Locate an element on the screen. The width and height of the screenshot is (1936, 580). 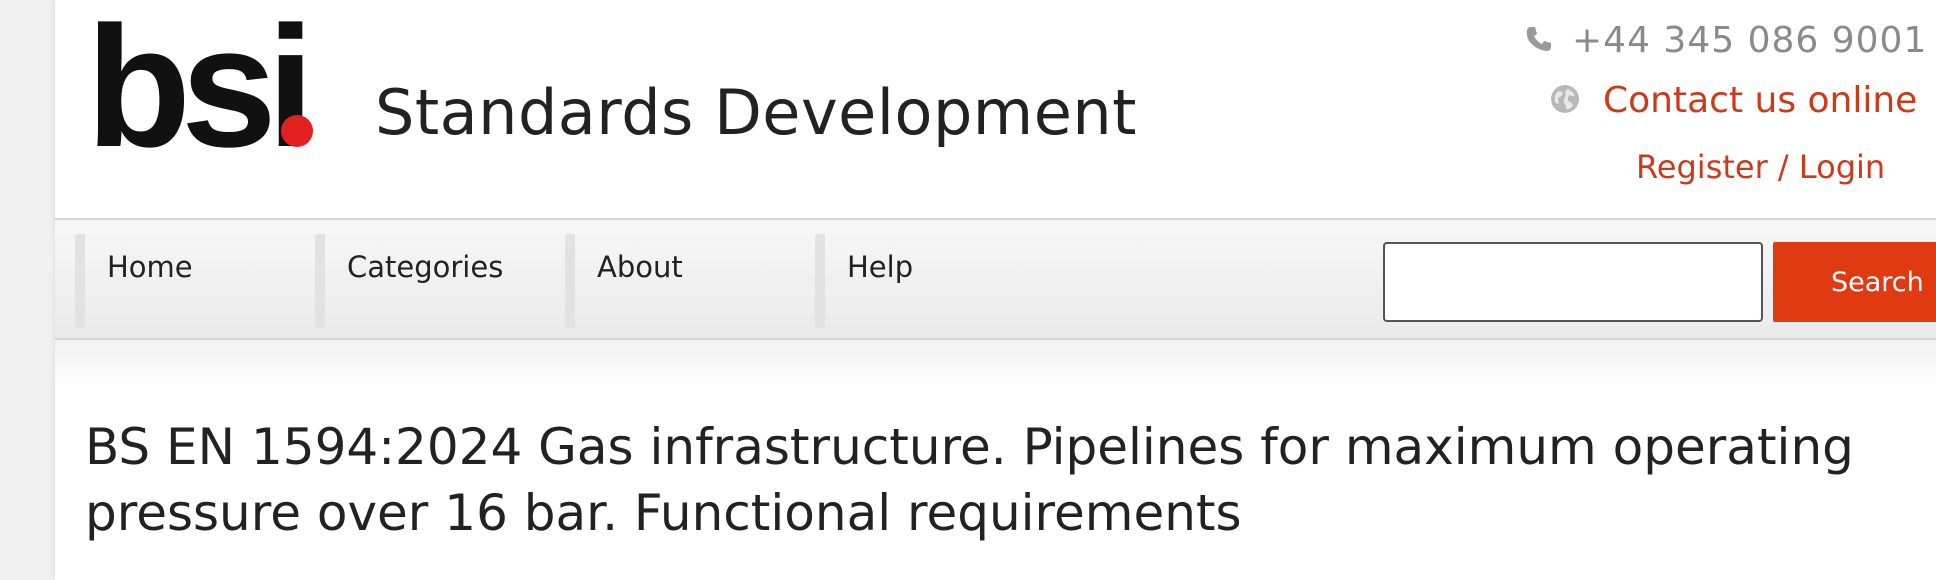
phone-icon is located at coordinates (1539, 41).